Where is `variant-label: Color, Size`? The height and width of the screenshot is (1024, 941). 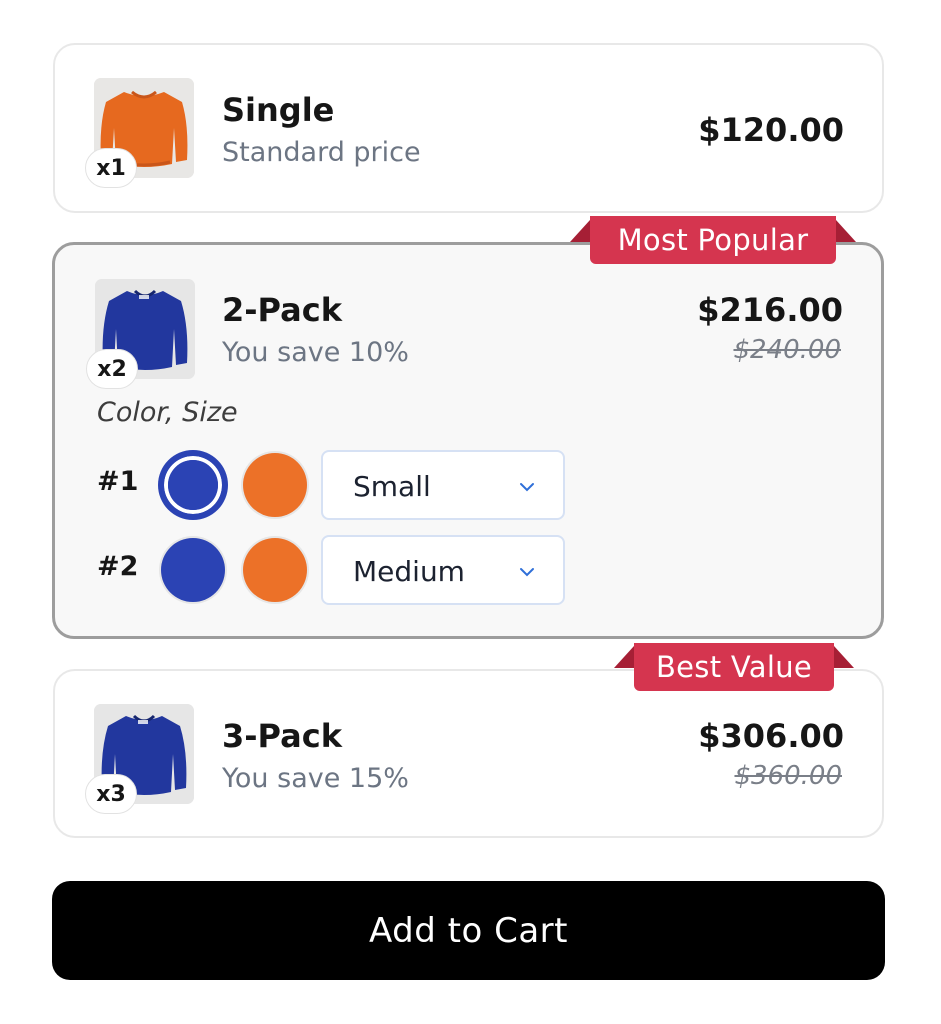
variant-label: Color, Size is located at coordinates (167, 412).